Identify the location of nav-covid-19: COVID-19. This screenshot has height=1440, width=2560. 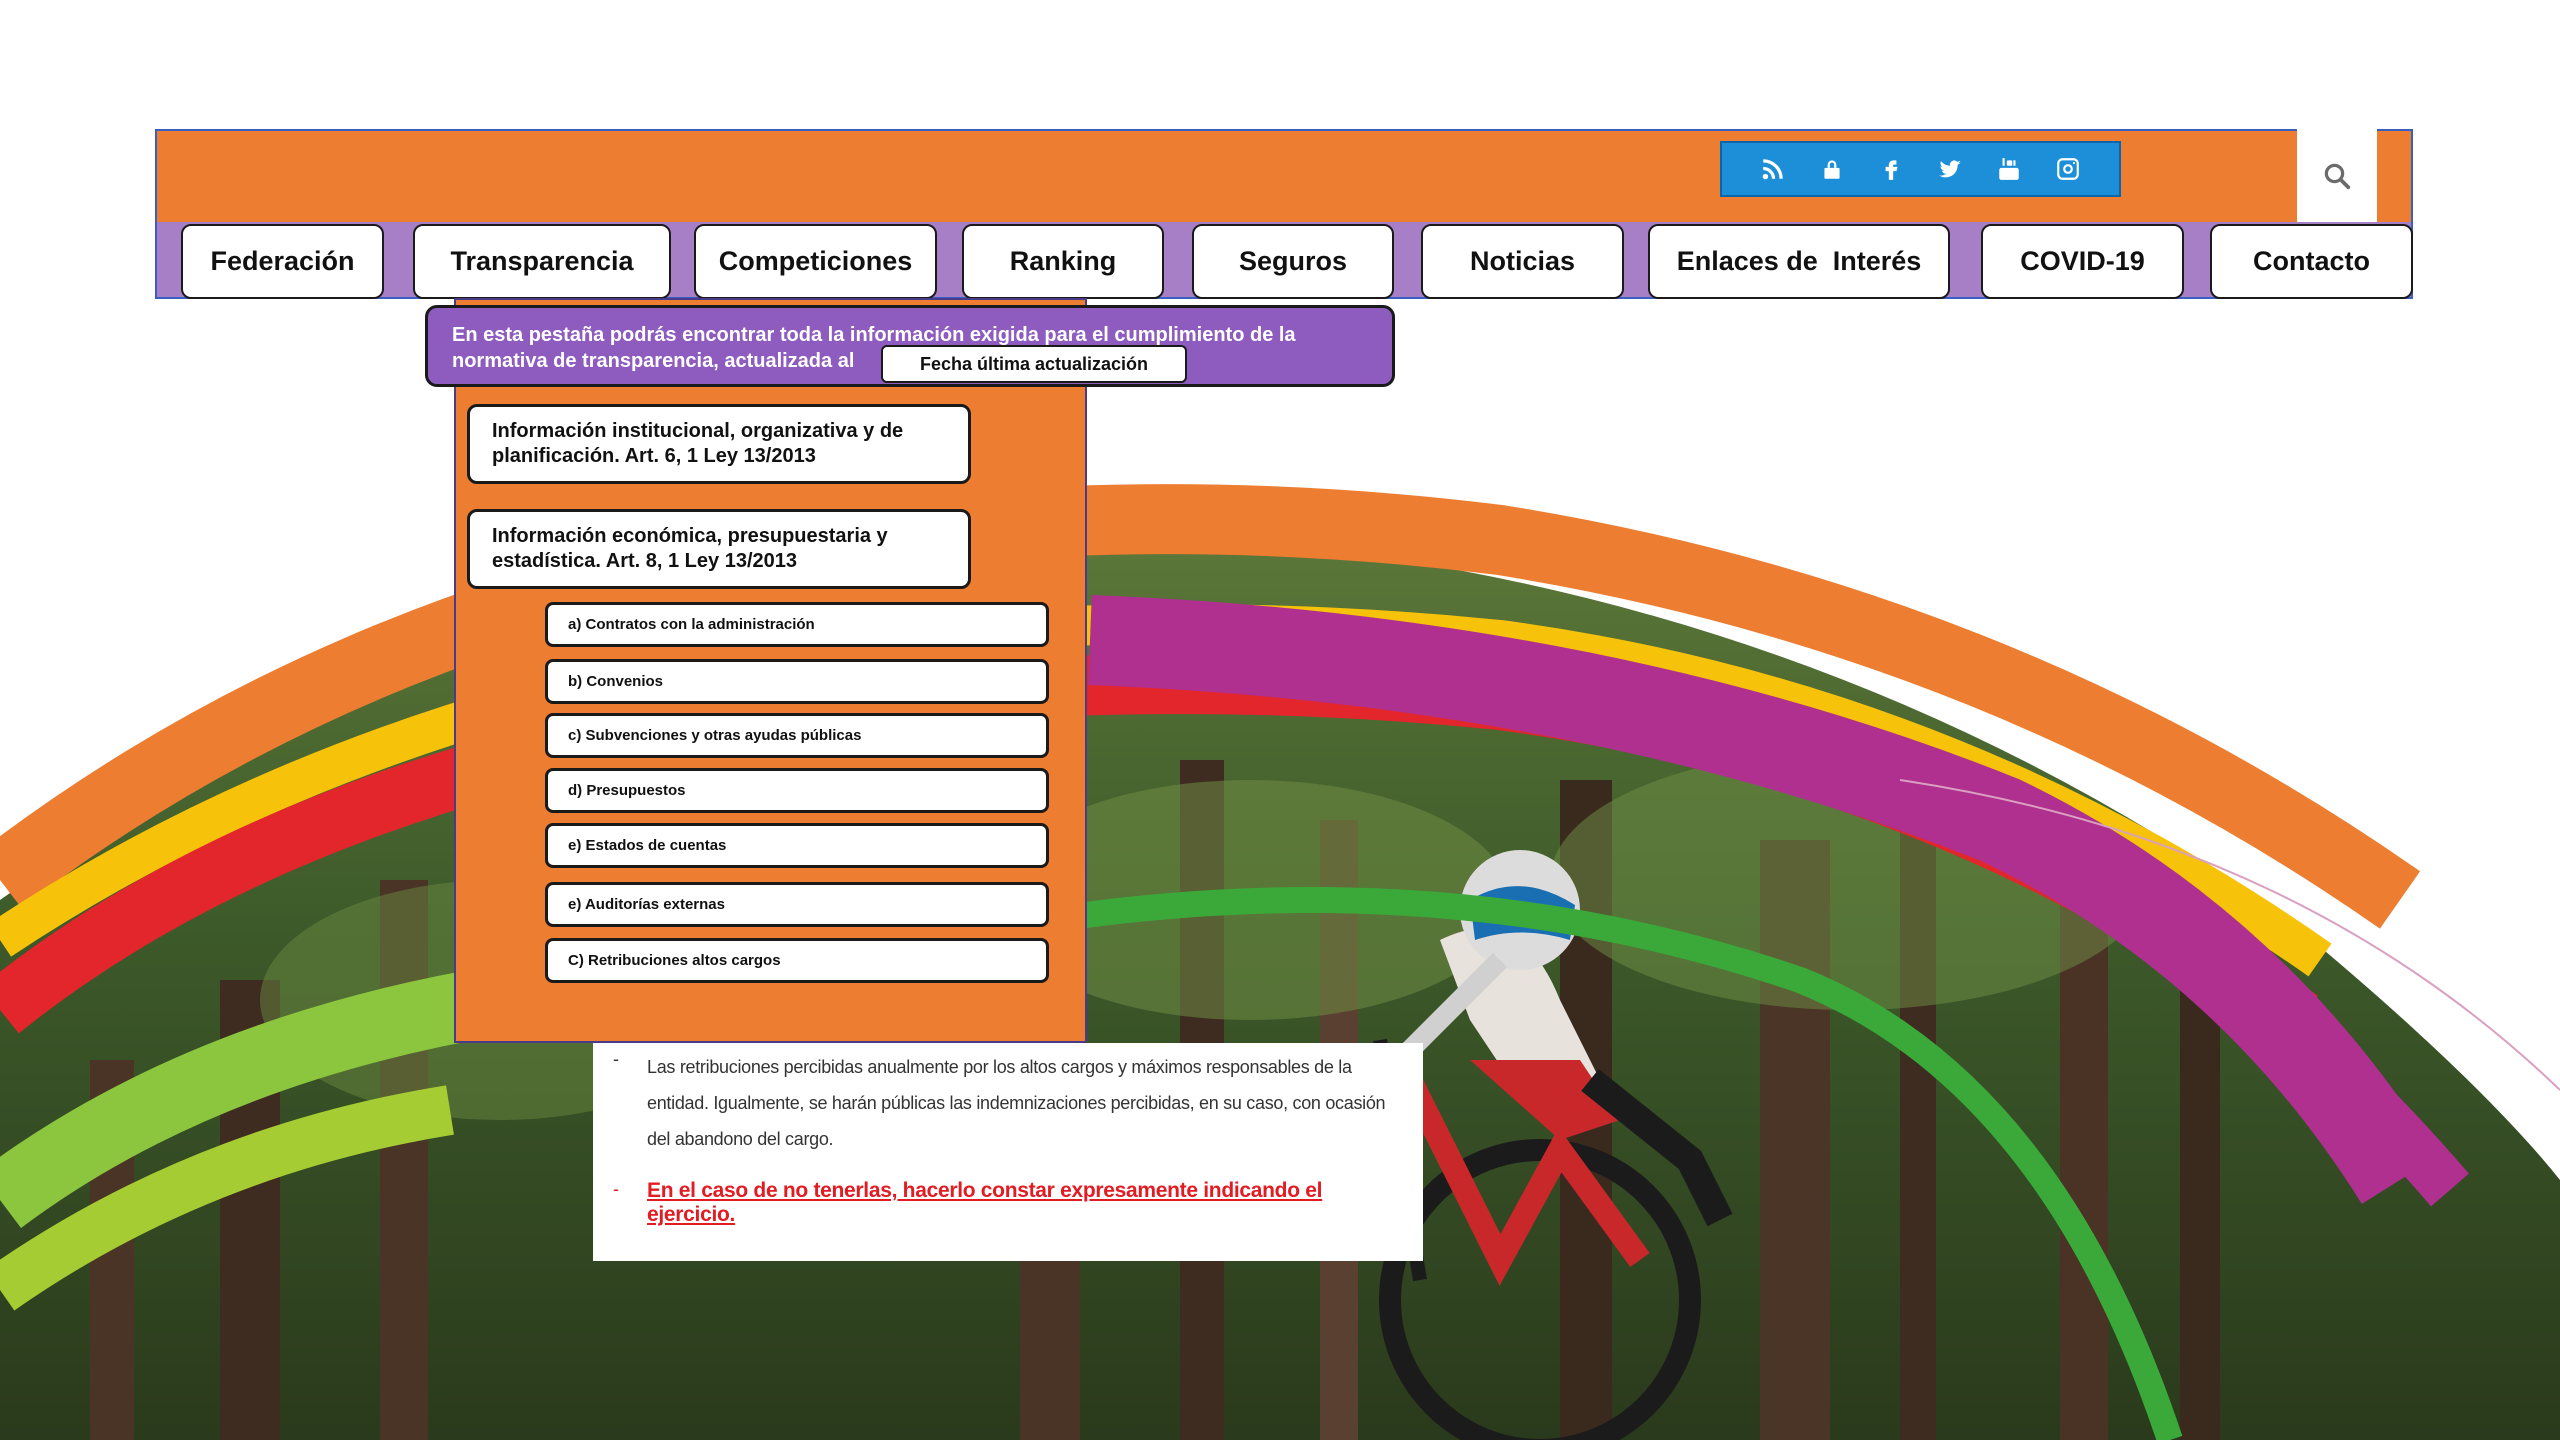
(2082, 261).